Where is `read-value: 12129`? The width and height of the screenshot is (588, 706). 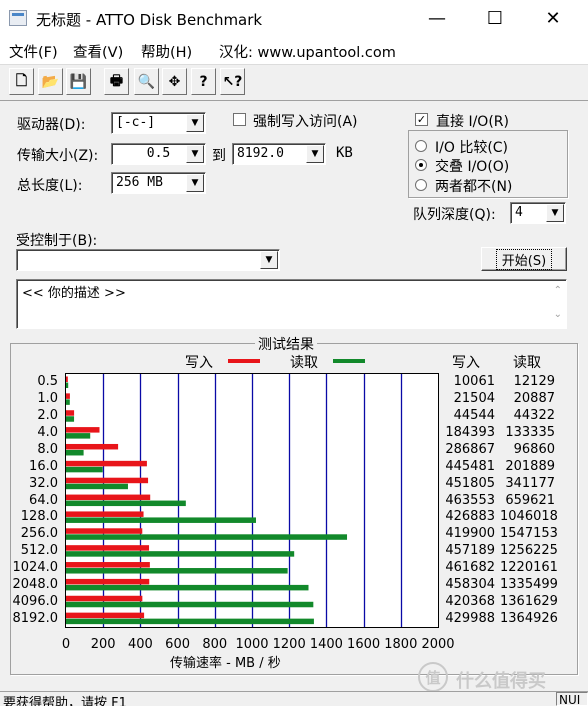 read-value: 12129 is located at coordinates (534, 382).